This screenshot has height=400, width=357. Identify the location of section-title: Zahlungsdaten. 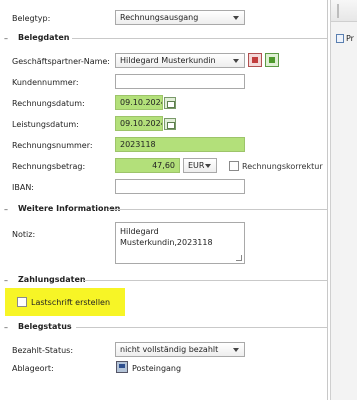
(52, 279).